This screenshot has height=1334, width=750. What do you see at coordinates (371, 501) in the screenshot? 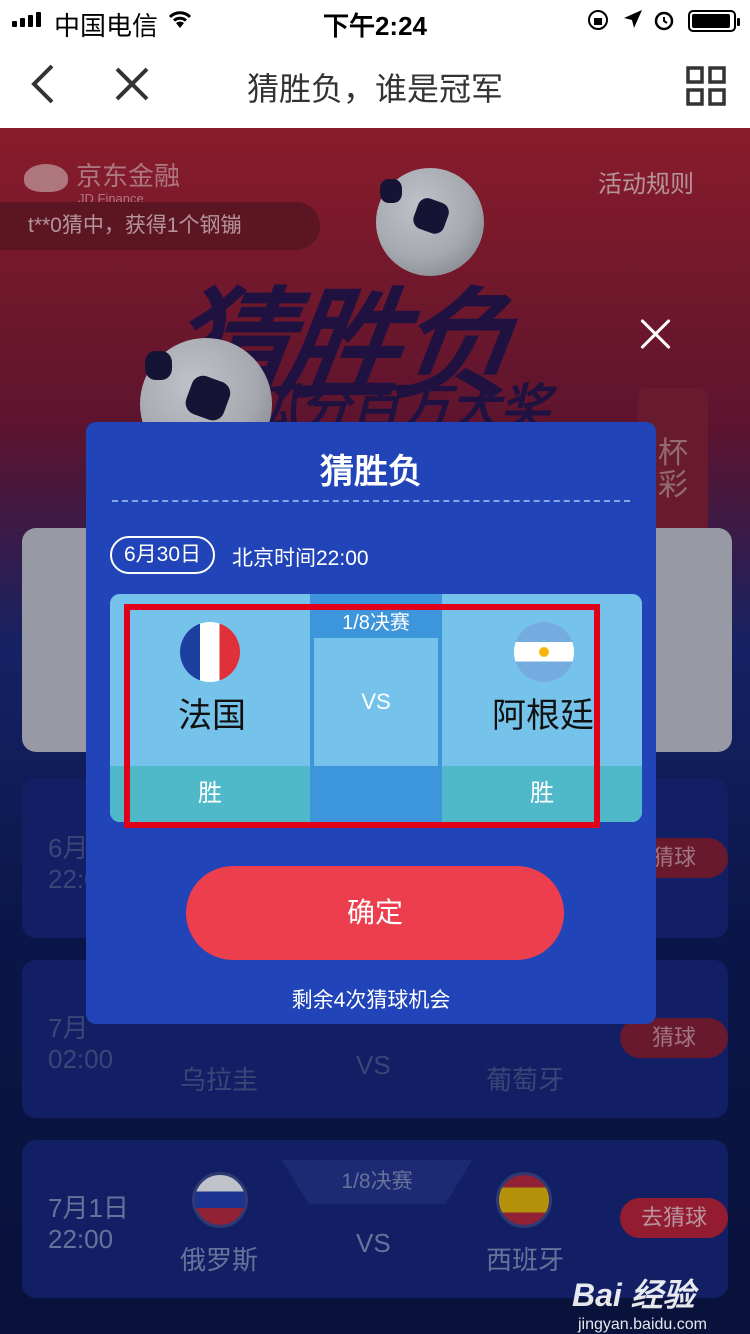
I see `divider` at bounding box center [371, 501].